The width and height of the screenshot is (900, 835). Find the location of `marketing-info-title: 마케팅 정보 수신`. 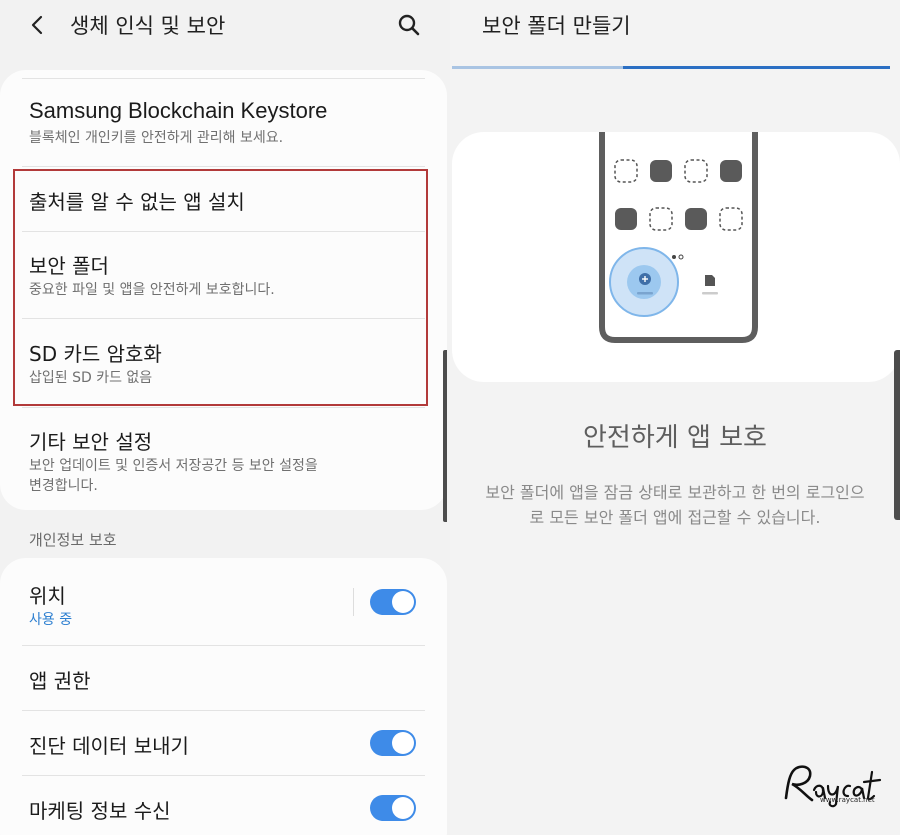

marketing-info-title: 마케팅 정보 수신 is located at coordinates (100, 811).